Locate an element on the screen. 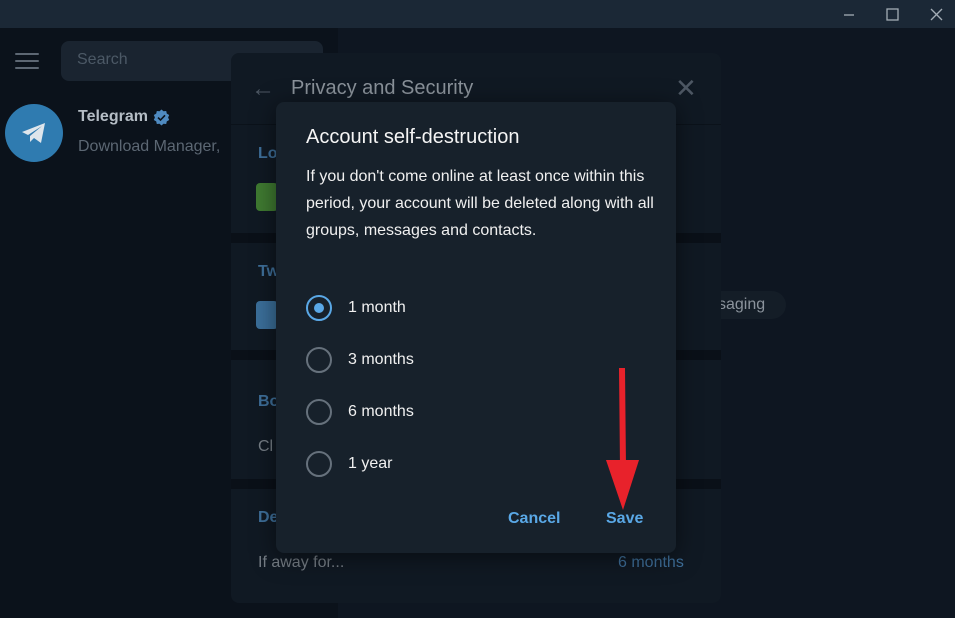 The width and height of the screenshot is (955, 618). option-6-months: 6 months is located at coordinates (406, 412).